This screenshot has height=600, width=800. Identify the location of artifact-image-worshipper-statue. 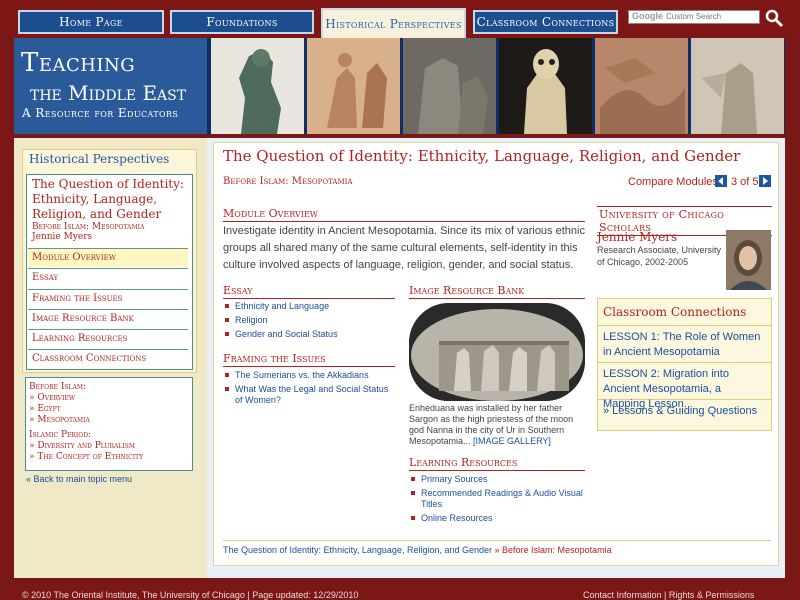
(545, 86).